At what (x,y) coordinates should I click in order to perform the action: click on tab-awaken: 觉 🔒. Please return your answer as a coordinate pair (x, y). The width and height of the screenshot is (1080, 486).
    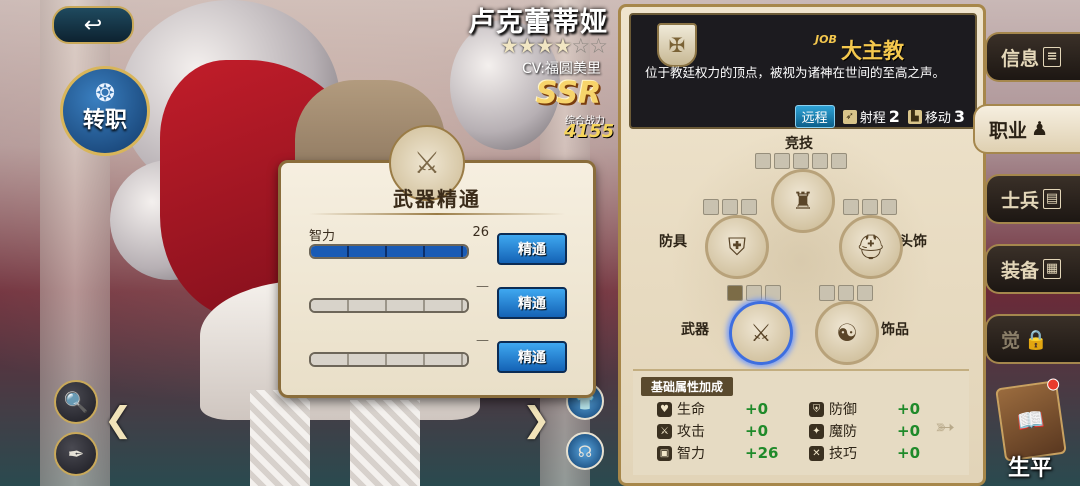
    Looking at the image, I should click on (1032, 339).